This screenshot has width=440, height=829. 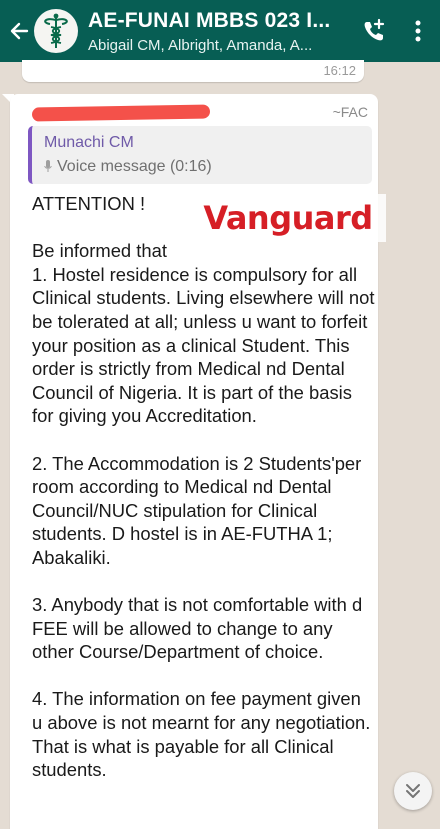 What do you see at coordinates (89, 142) in the screenshot?
I see `quoted-author: Munachi CM` at bounding box center [89, 142].